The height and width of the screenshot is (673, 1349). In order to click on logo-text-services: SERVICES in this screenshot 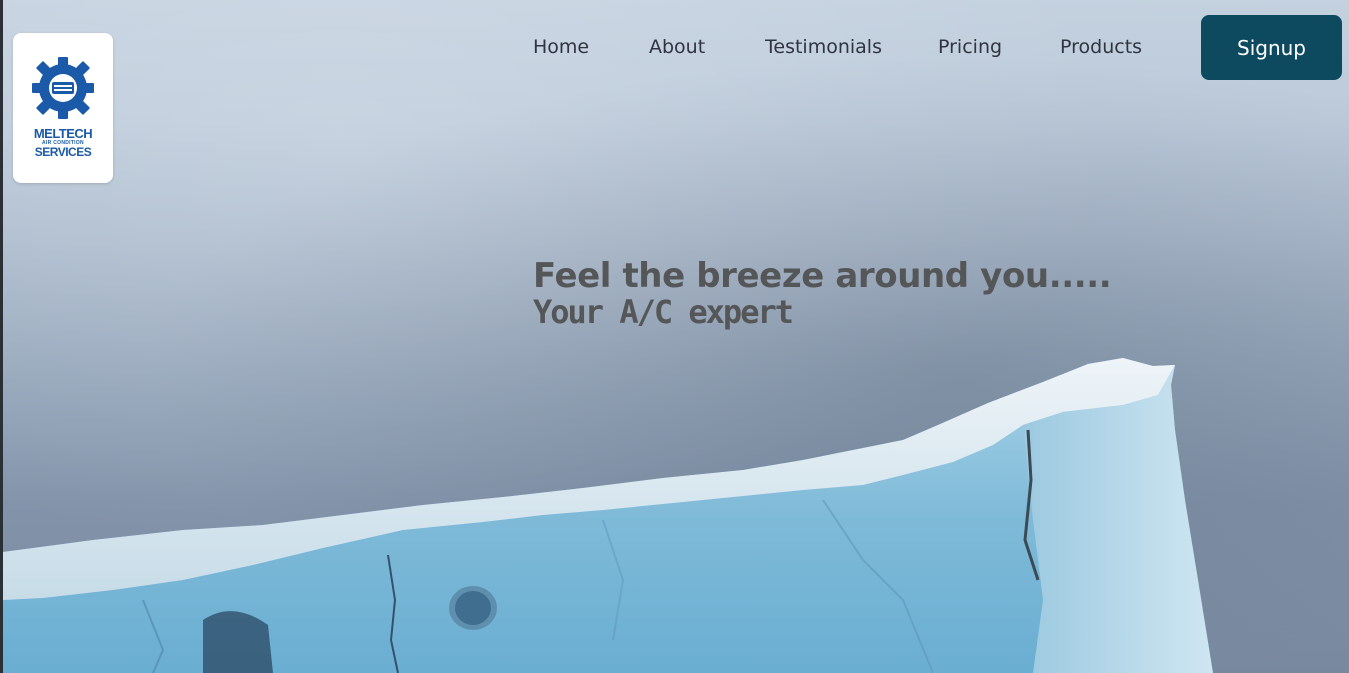, I will do `click(63, 152)`.